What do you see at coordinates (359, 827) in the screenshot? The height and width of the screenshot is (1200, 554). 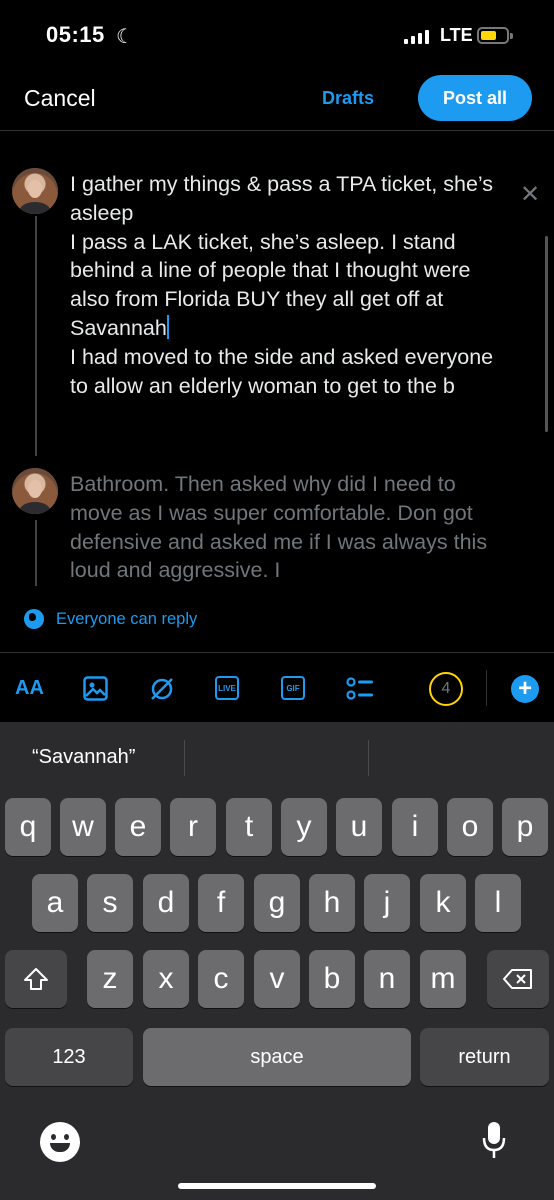 I see `key-u: u` at bounding box center [359, 827].